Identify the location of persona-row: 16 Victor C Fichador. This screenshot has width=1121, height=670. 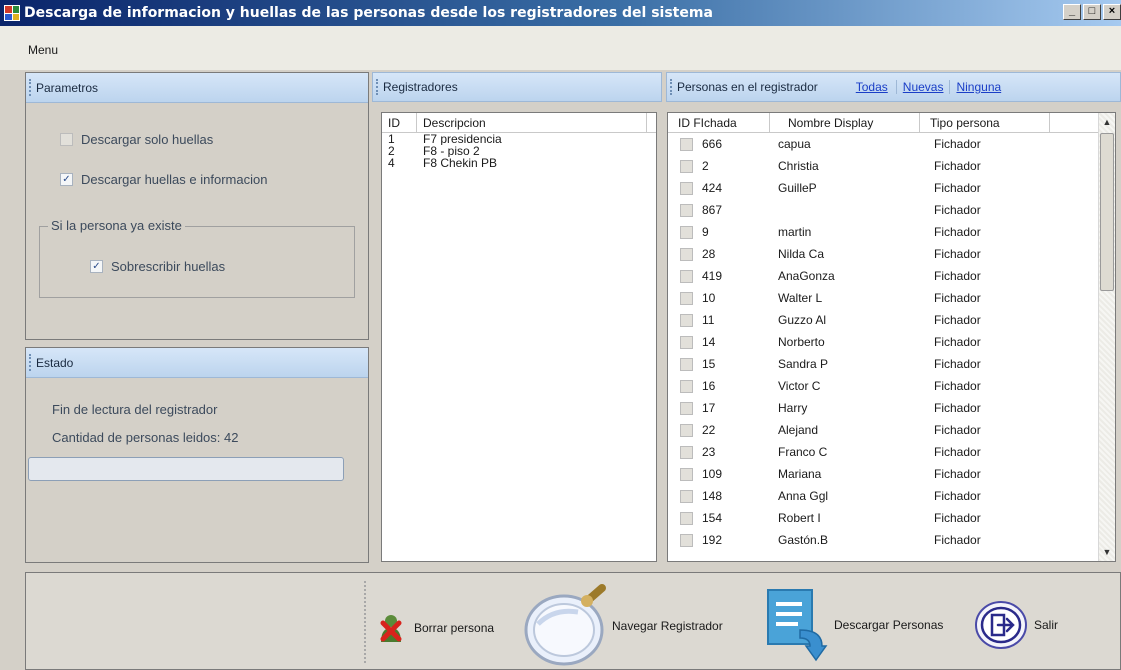
(891, 386).